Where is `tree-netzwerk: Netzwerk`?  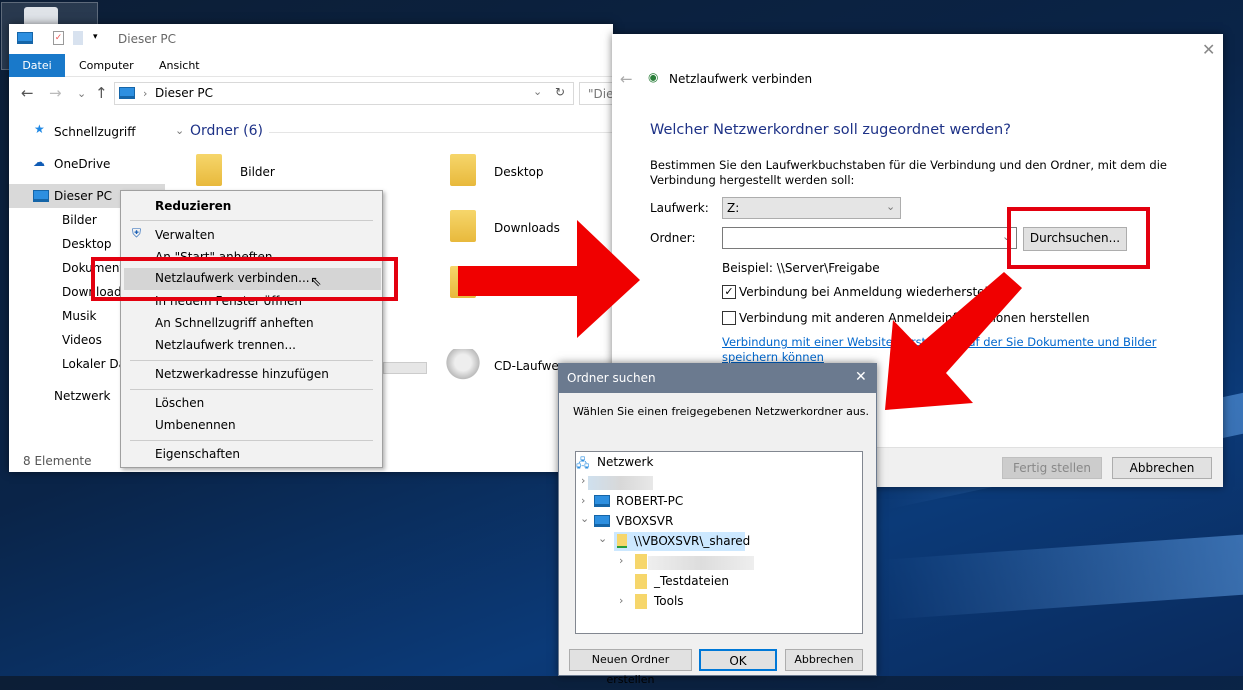 tree-netzwerk: Netzwerk is located at coordinates (625, 462).